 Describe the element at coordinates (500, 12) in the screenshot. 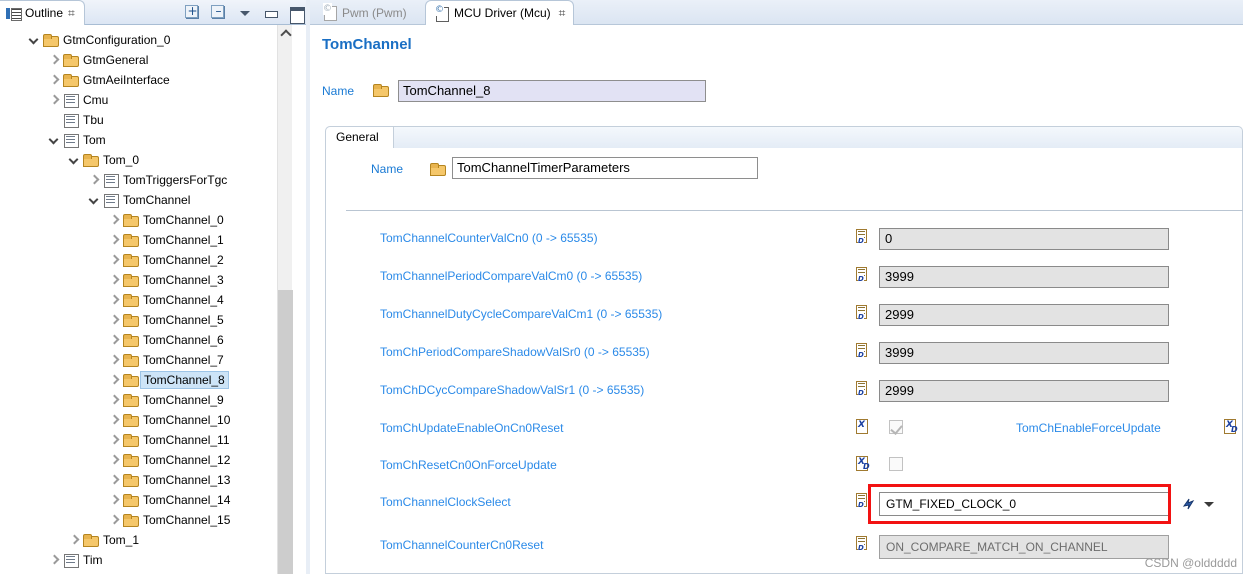

I see `editor-tab-mcu-driver: MCU Driver (Mcu) ⌗` at that location.